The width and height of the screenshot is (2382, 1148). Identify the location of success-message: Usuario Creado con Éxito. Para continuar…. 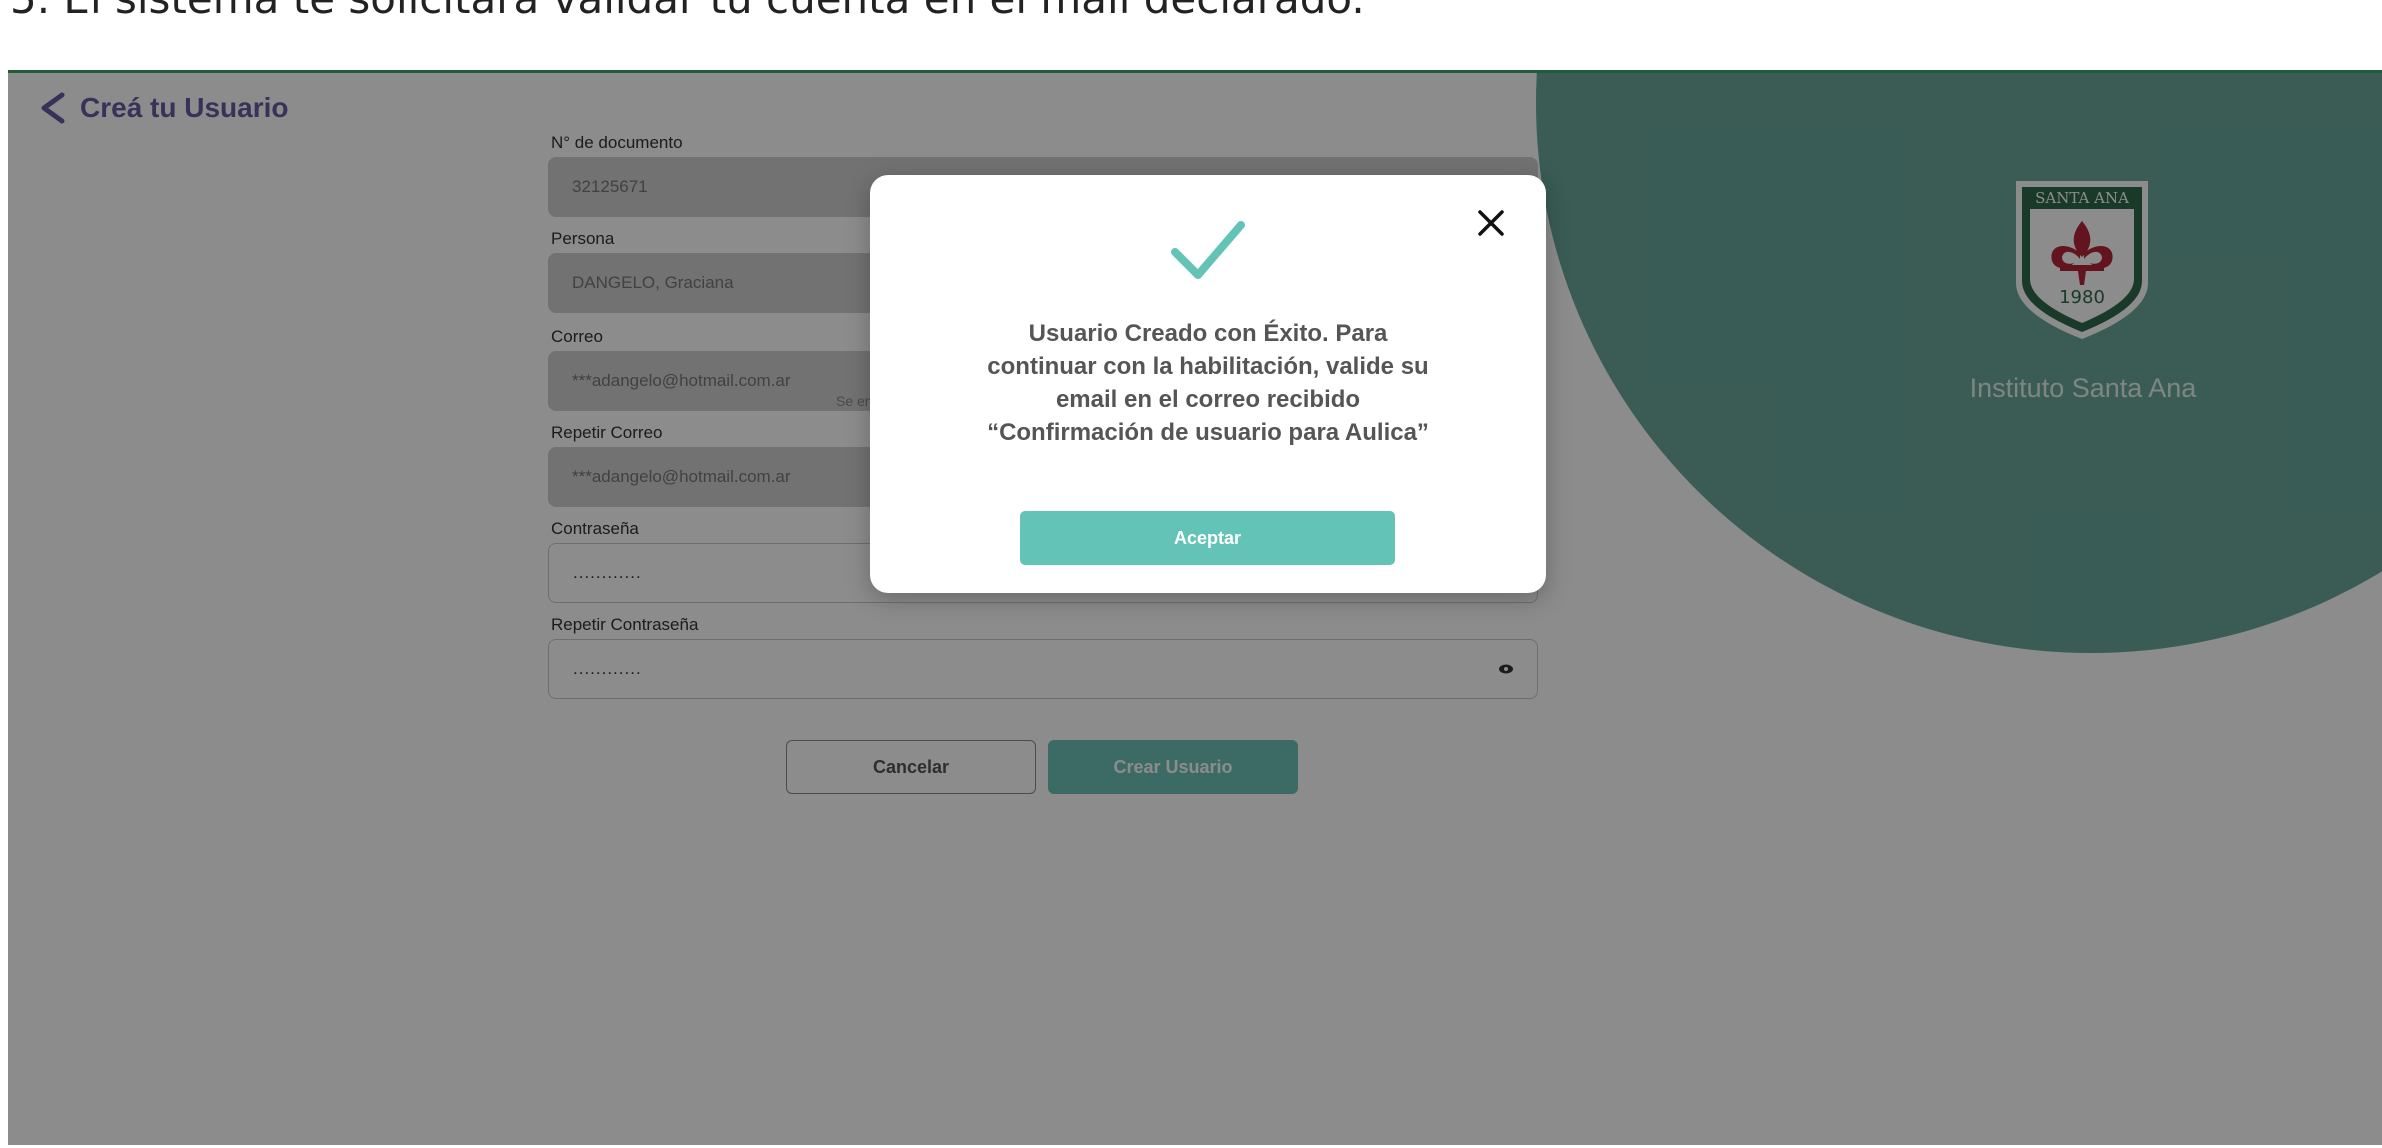
(1208, 383).